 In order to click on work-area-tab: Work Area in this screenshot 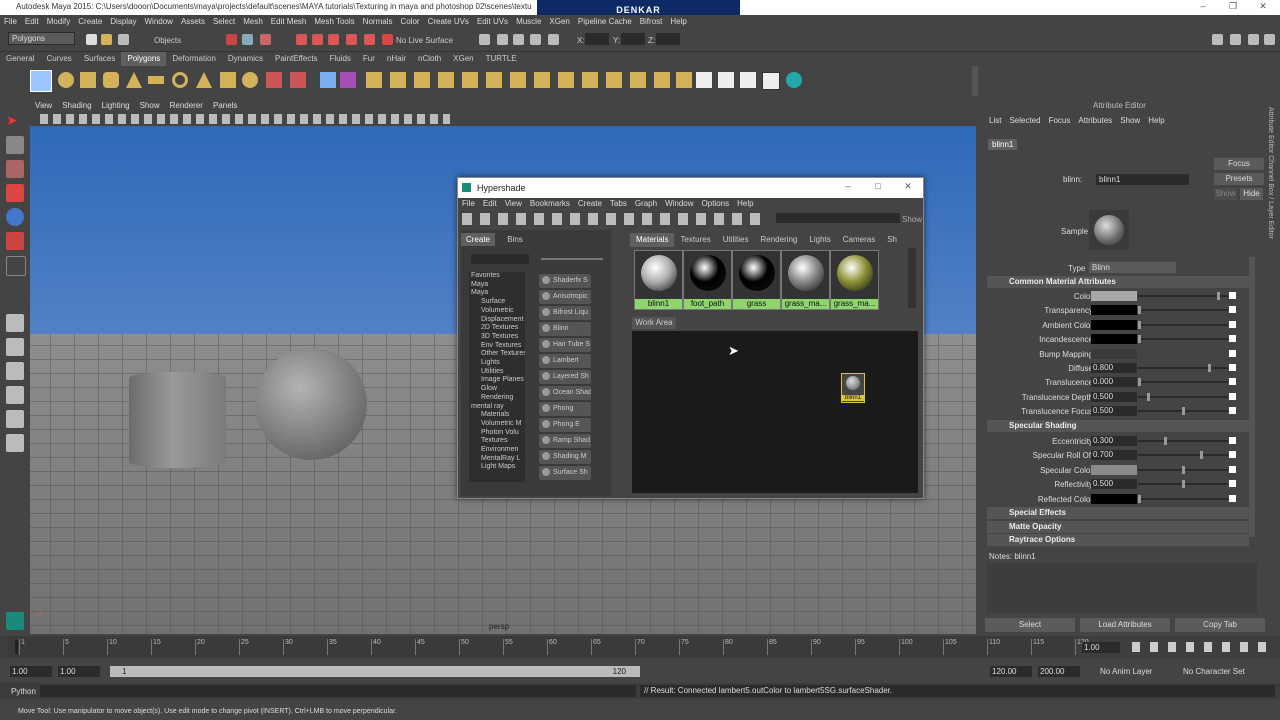, I will do `click(654, 323)`.